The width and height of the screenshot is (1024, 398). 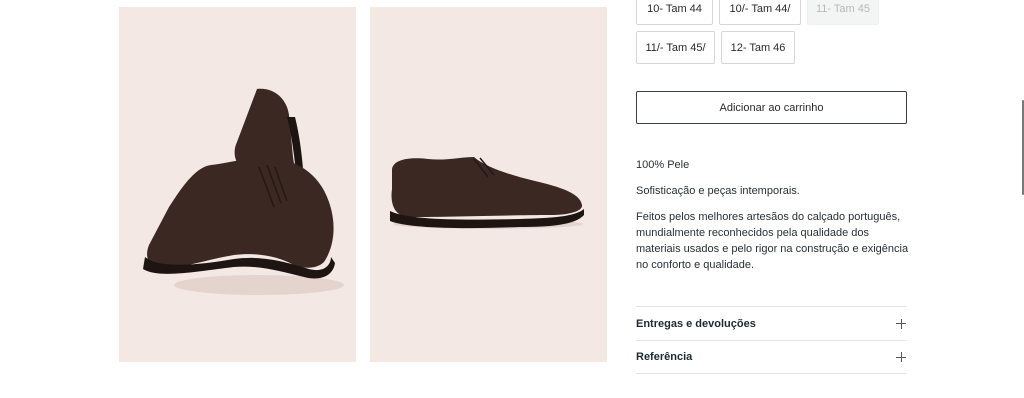 I want to click on accordion-title: Referência, so click(x=664, y=357).